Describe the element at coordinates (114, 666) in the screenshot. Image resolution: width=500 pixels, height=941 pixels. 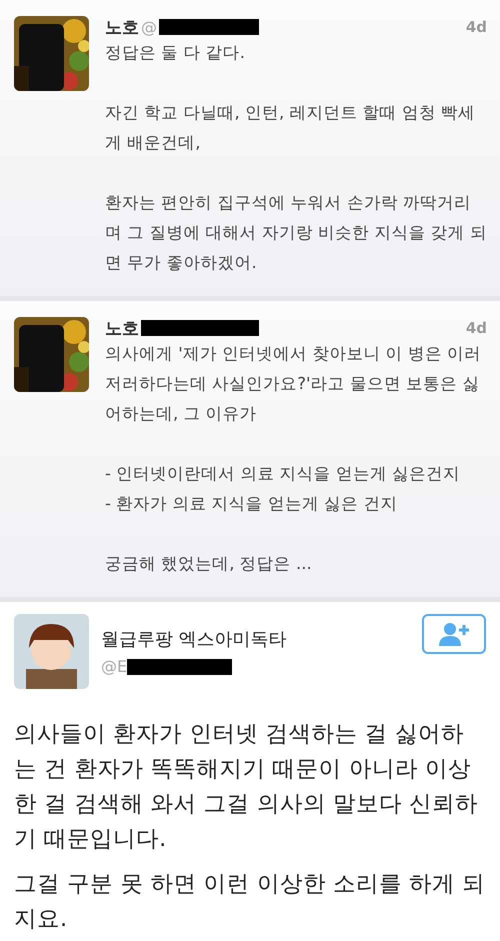
I see `user-handle: @E` at that location.